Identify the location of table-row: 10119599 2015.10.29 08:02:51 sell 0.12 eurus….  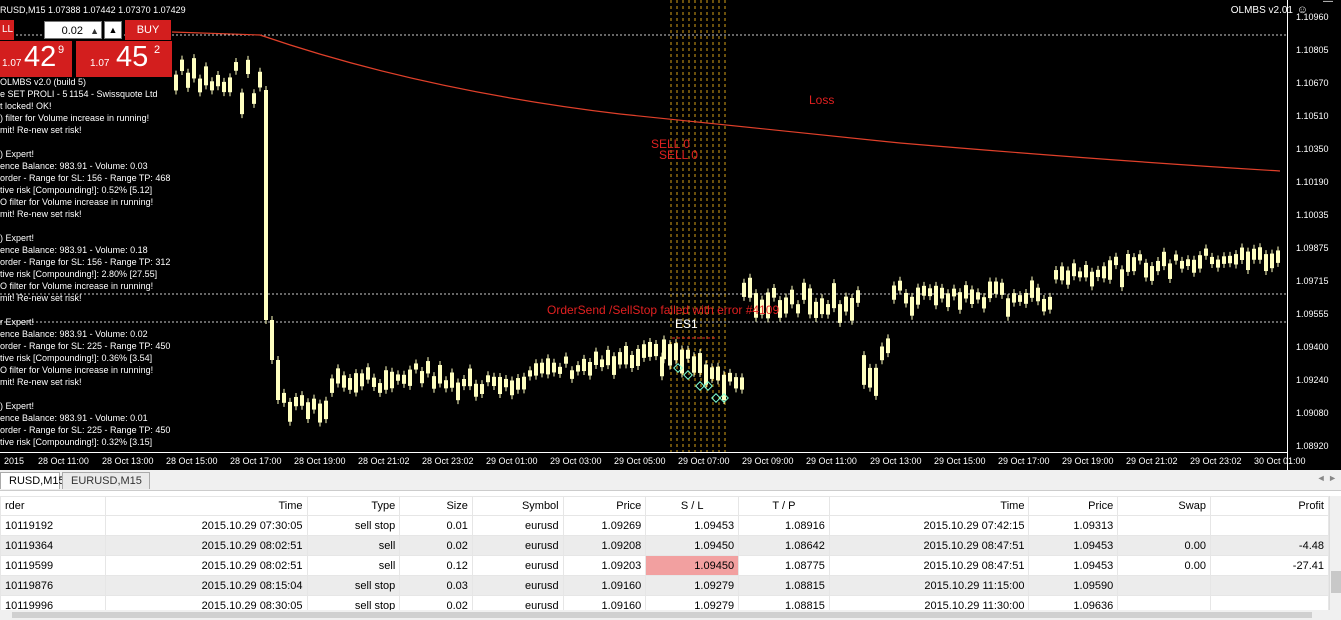
(665, 565).